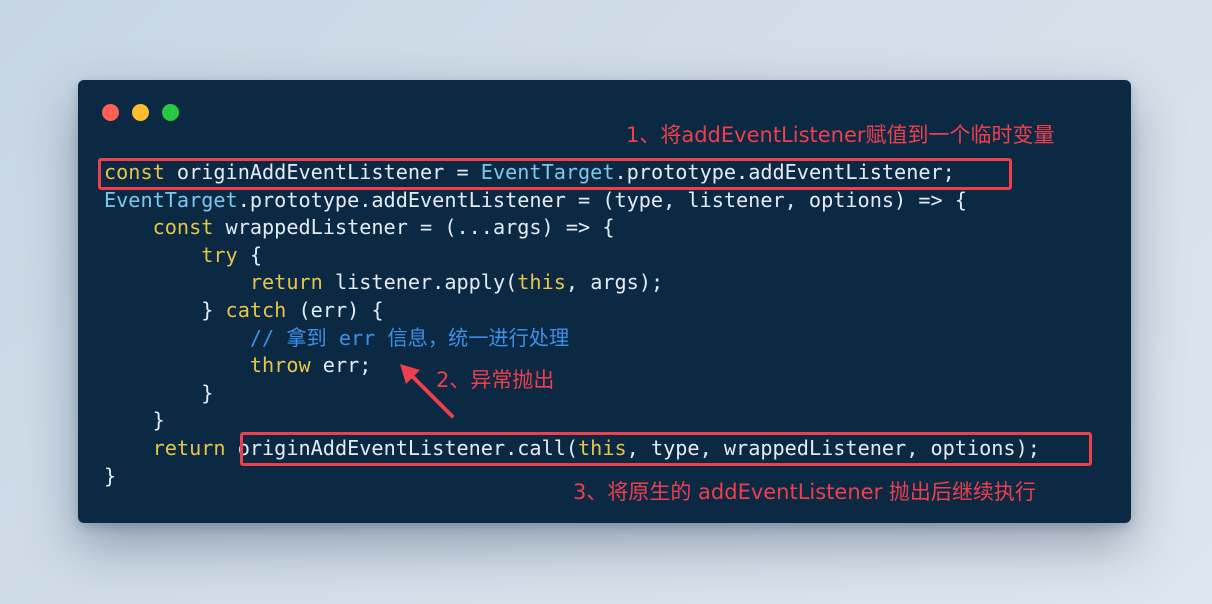 The width and height of the screenshot is (1212, 604). Describe the element at coordinates (572, 421) in the screenshot. I see `code-line-10: }` at that location.